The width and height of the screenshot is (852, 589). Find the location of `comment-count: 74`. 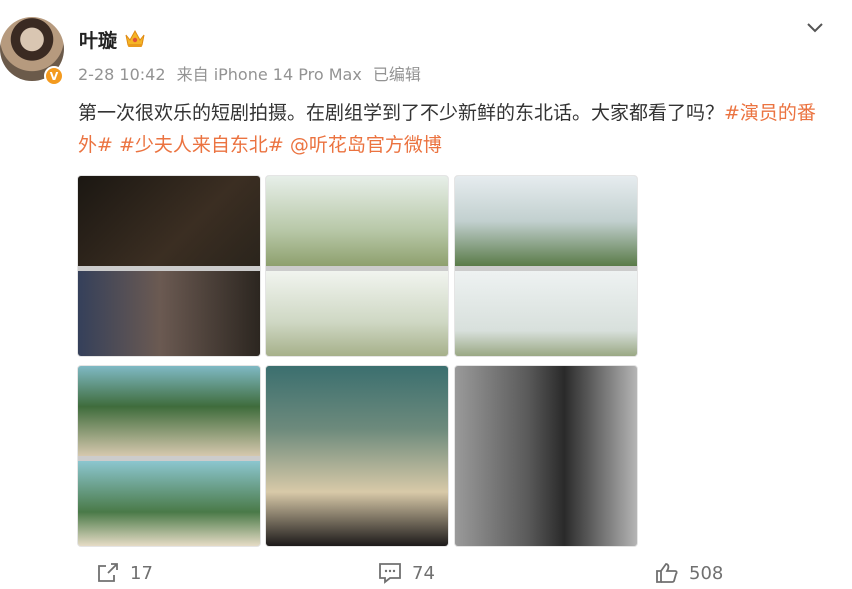

comment-count: 74 is located at coordinates (423, 573).